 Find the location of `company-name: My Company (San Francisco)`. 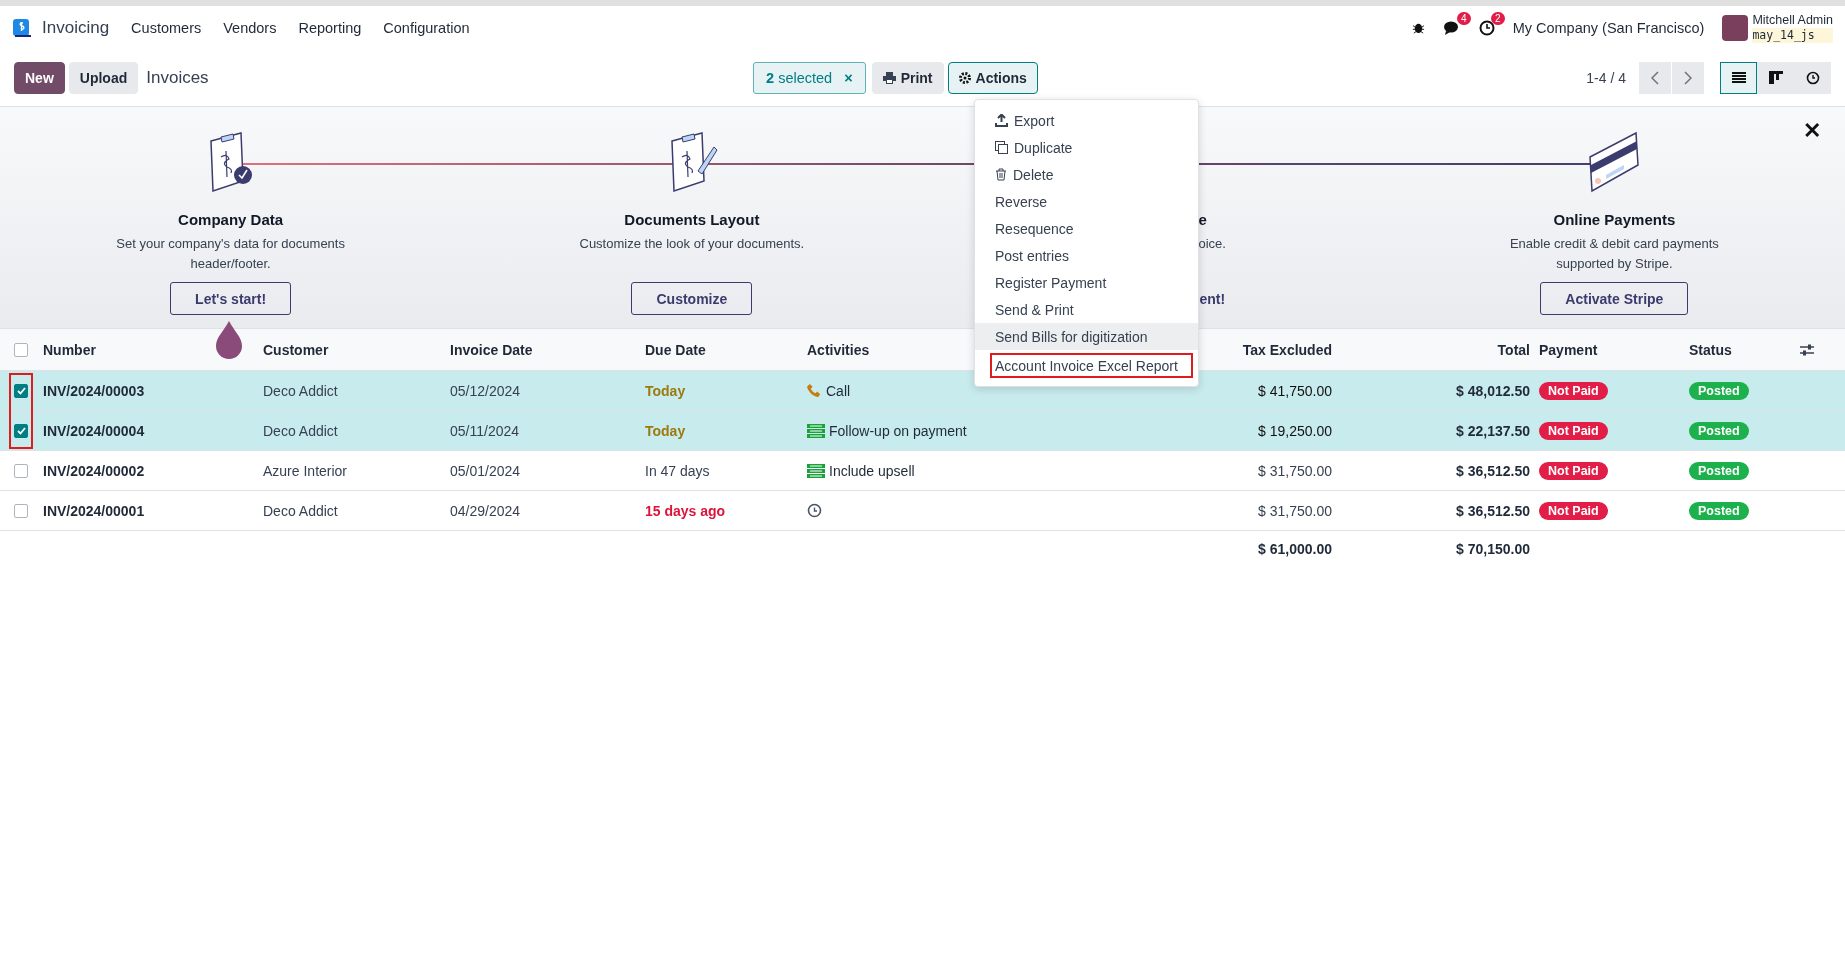

company-name: My Company (San Francisco) is located at coordinates (1608, 27).